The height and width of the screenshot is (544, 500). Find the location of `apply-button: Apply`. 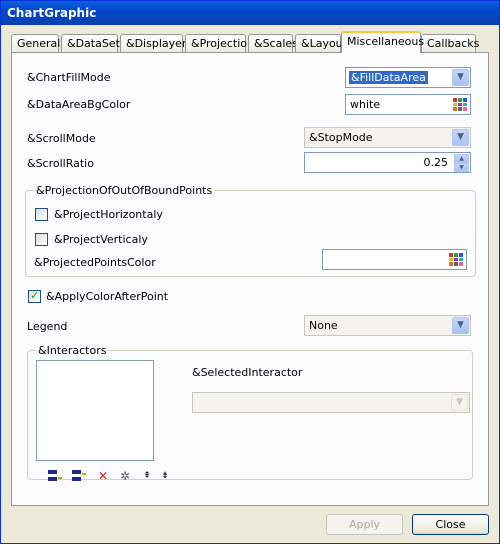

apply-button: Apply is located at coordinates (364, 524).